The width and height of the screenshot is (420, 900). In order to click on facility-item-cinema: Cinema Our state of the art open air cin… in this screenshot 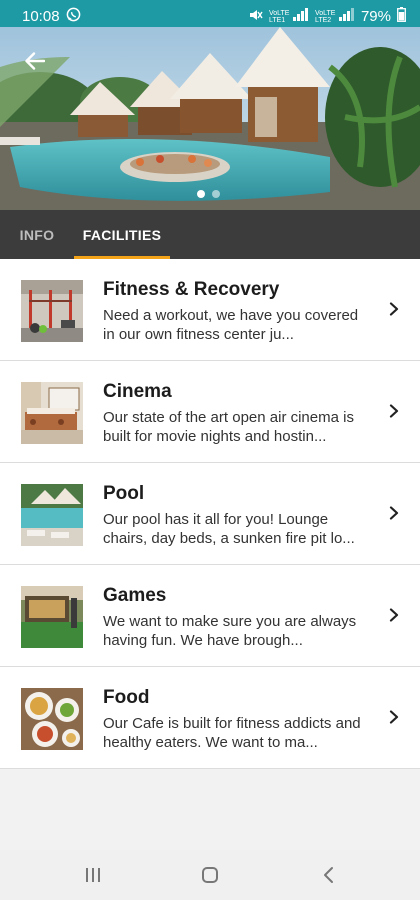, I will do `click(210, 412)`.